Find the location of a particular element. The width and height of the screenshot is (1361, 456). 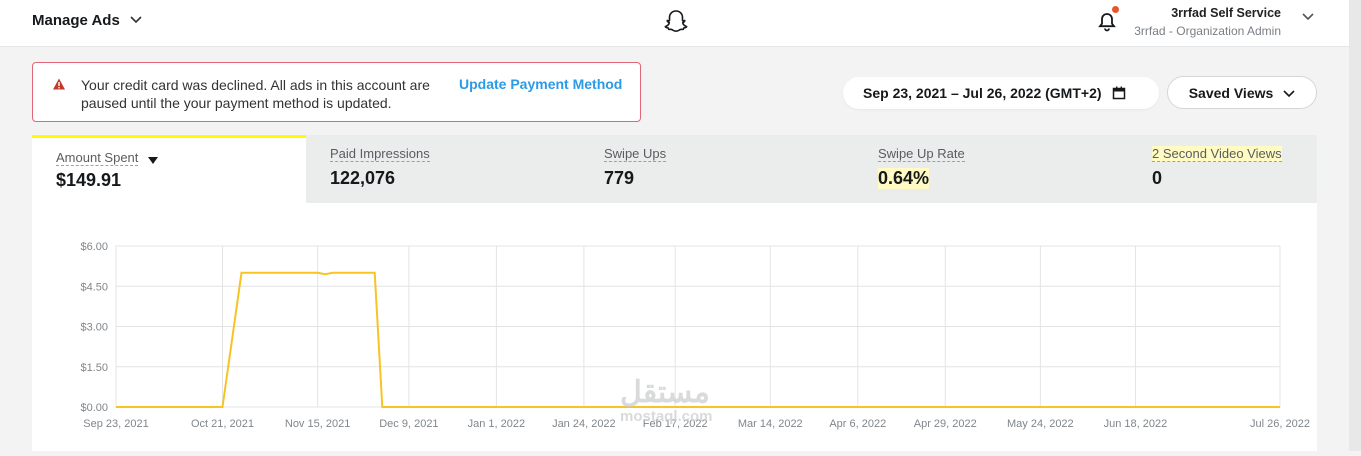

metric-label: 2 Second Video Views is located at coordinates (1217, 154).